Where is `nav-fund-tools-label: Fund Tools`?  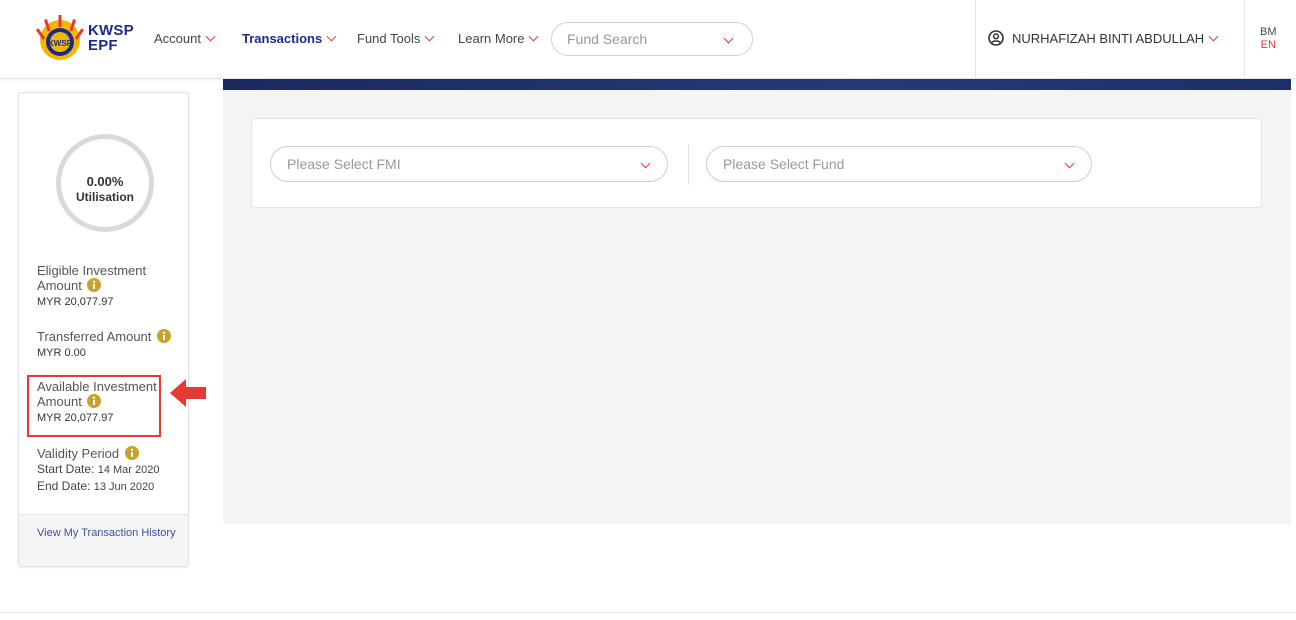
nav-fund-tools-label: Fund Tools is located at coordinates (389, 38).